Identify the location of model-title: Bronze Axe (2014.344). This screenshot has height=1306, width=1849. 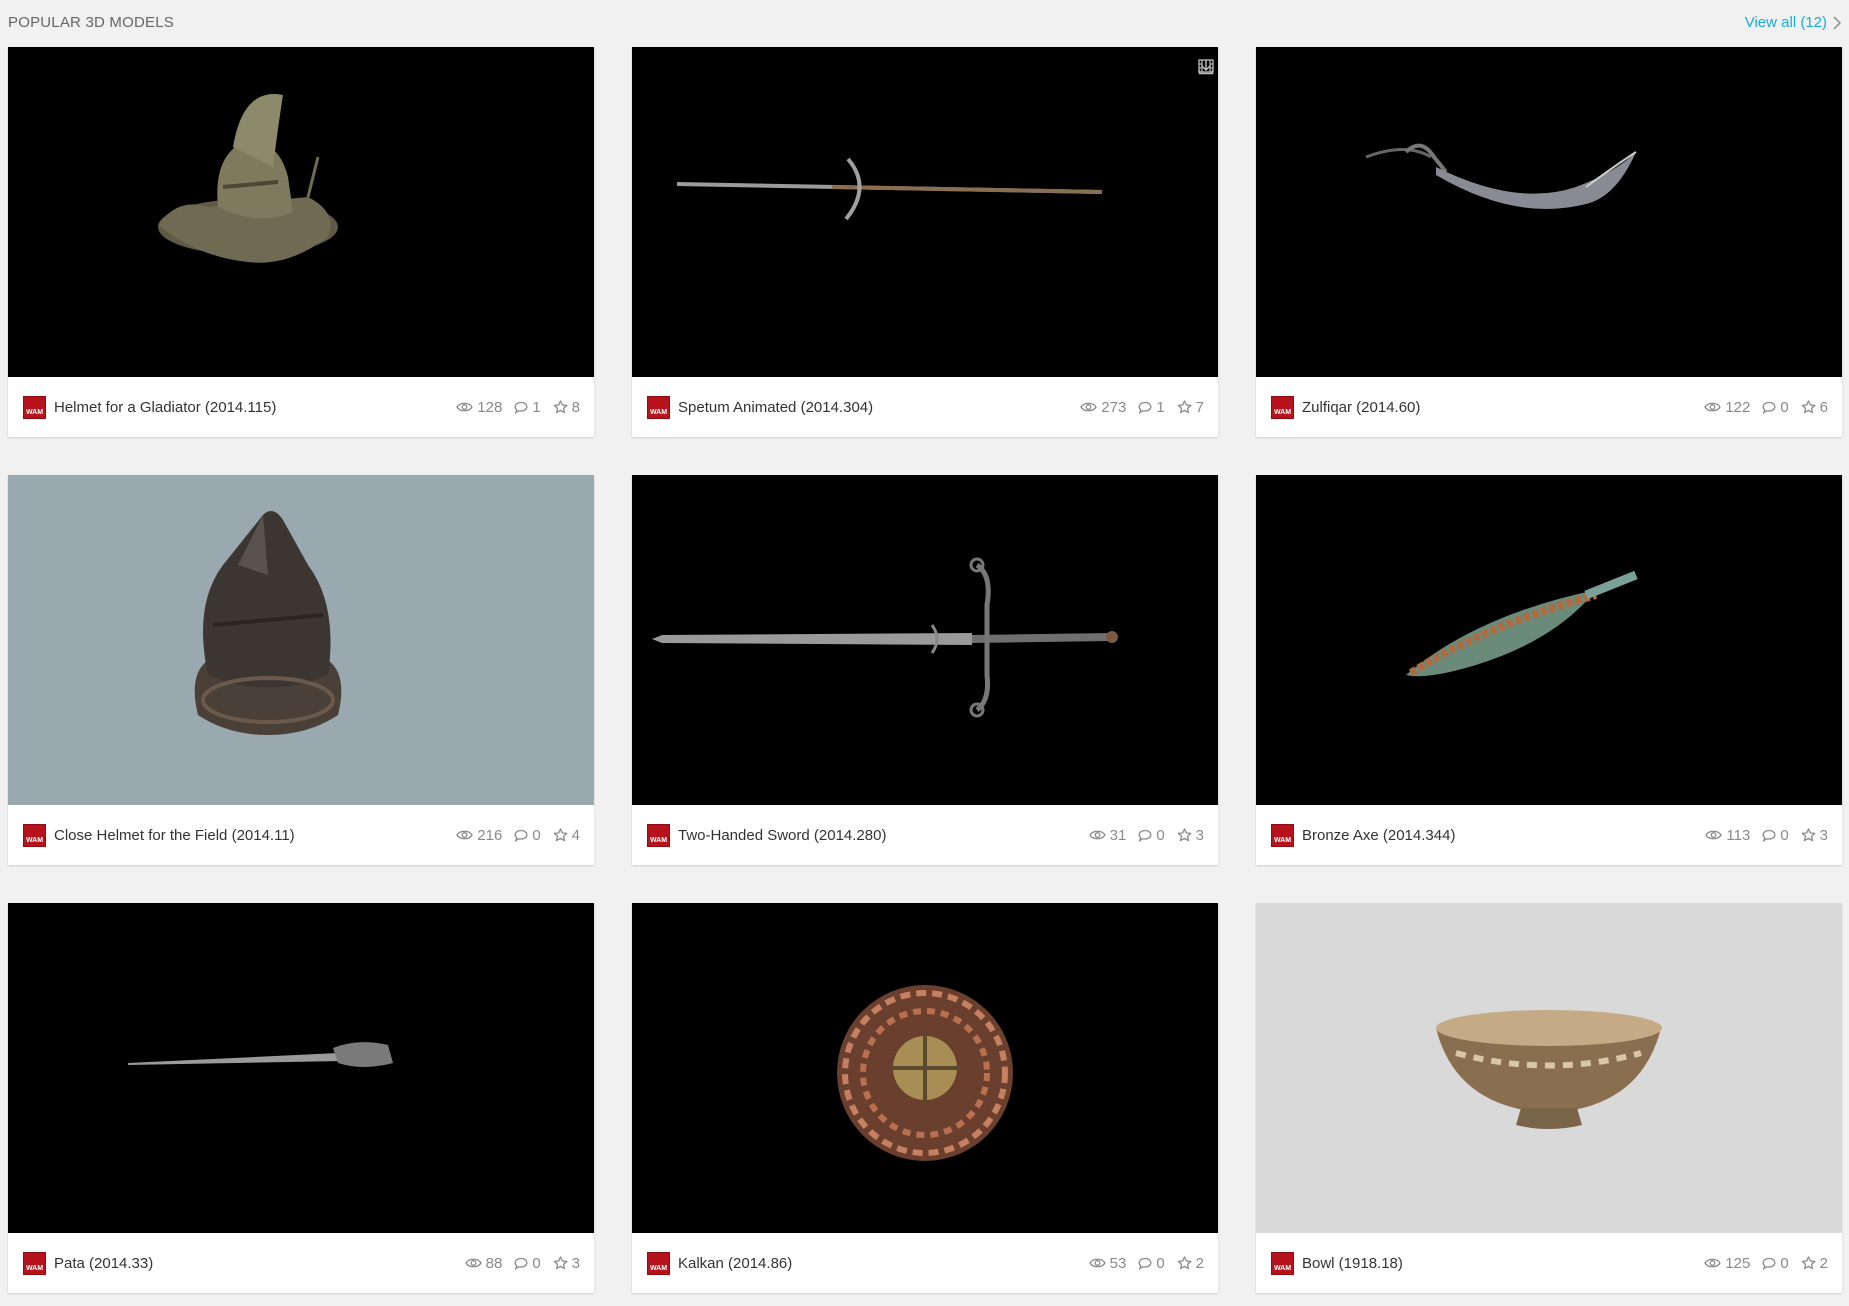
(1503, 835).